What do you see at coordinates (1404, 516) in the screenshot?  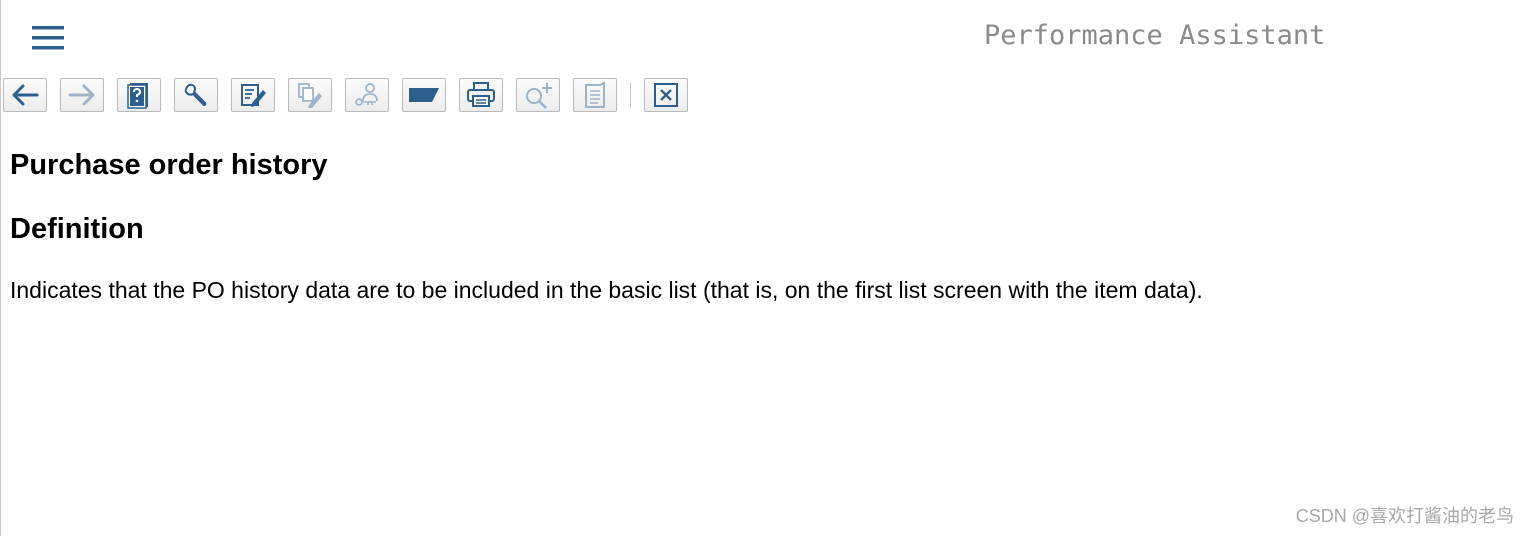 I see `watermark: CSDN @喜欢打酱油的老鸟` at bounding box center [1404, 516].